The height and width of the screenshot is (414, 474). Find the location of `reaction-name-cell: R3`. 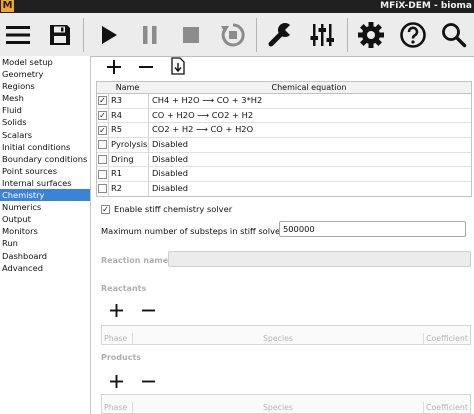

reaction-name-cell: R3 is located at coordinates (128, 101).